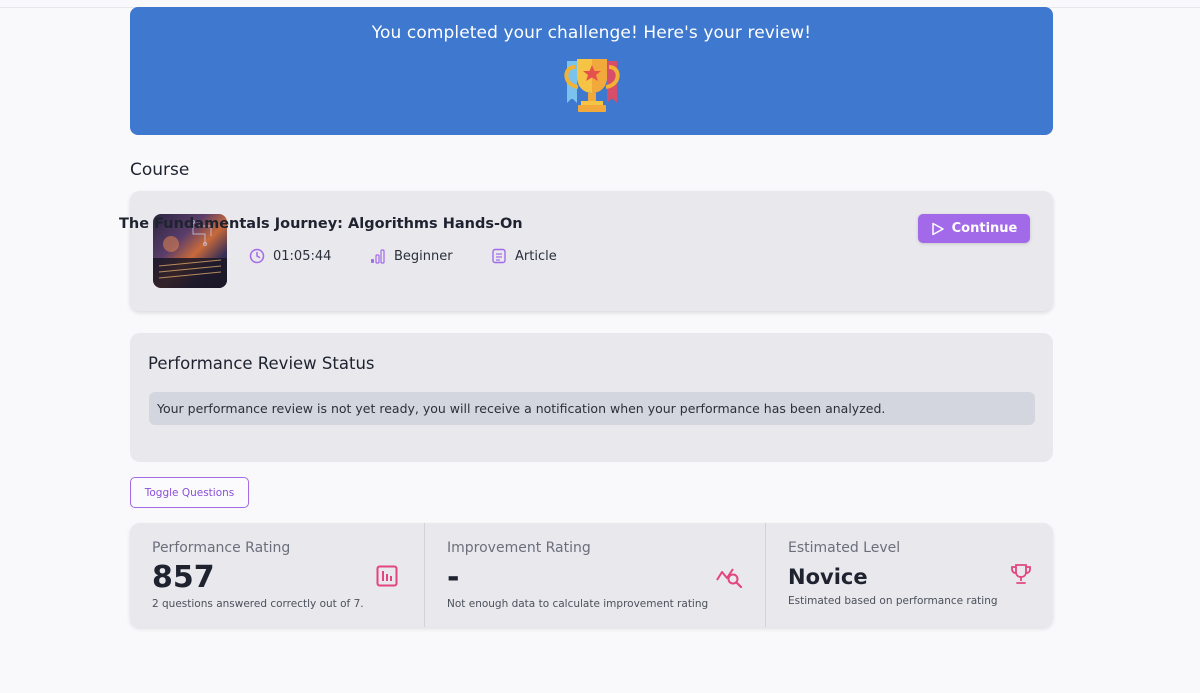 Image resolution: width=1200 pixels, height=693 pixels. What do you see at coordinates (302, 256) in the screenshot?
I see `course-duration-text: 01:05:44` at bounding box center [302, 256].